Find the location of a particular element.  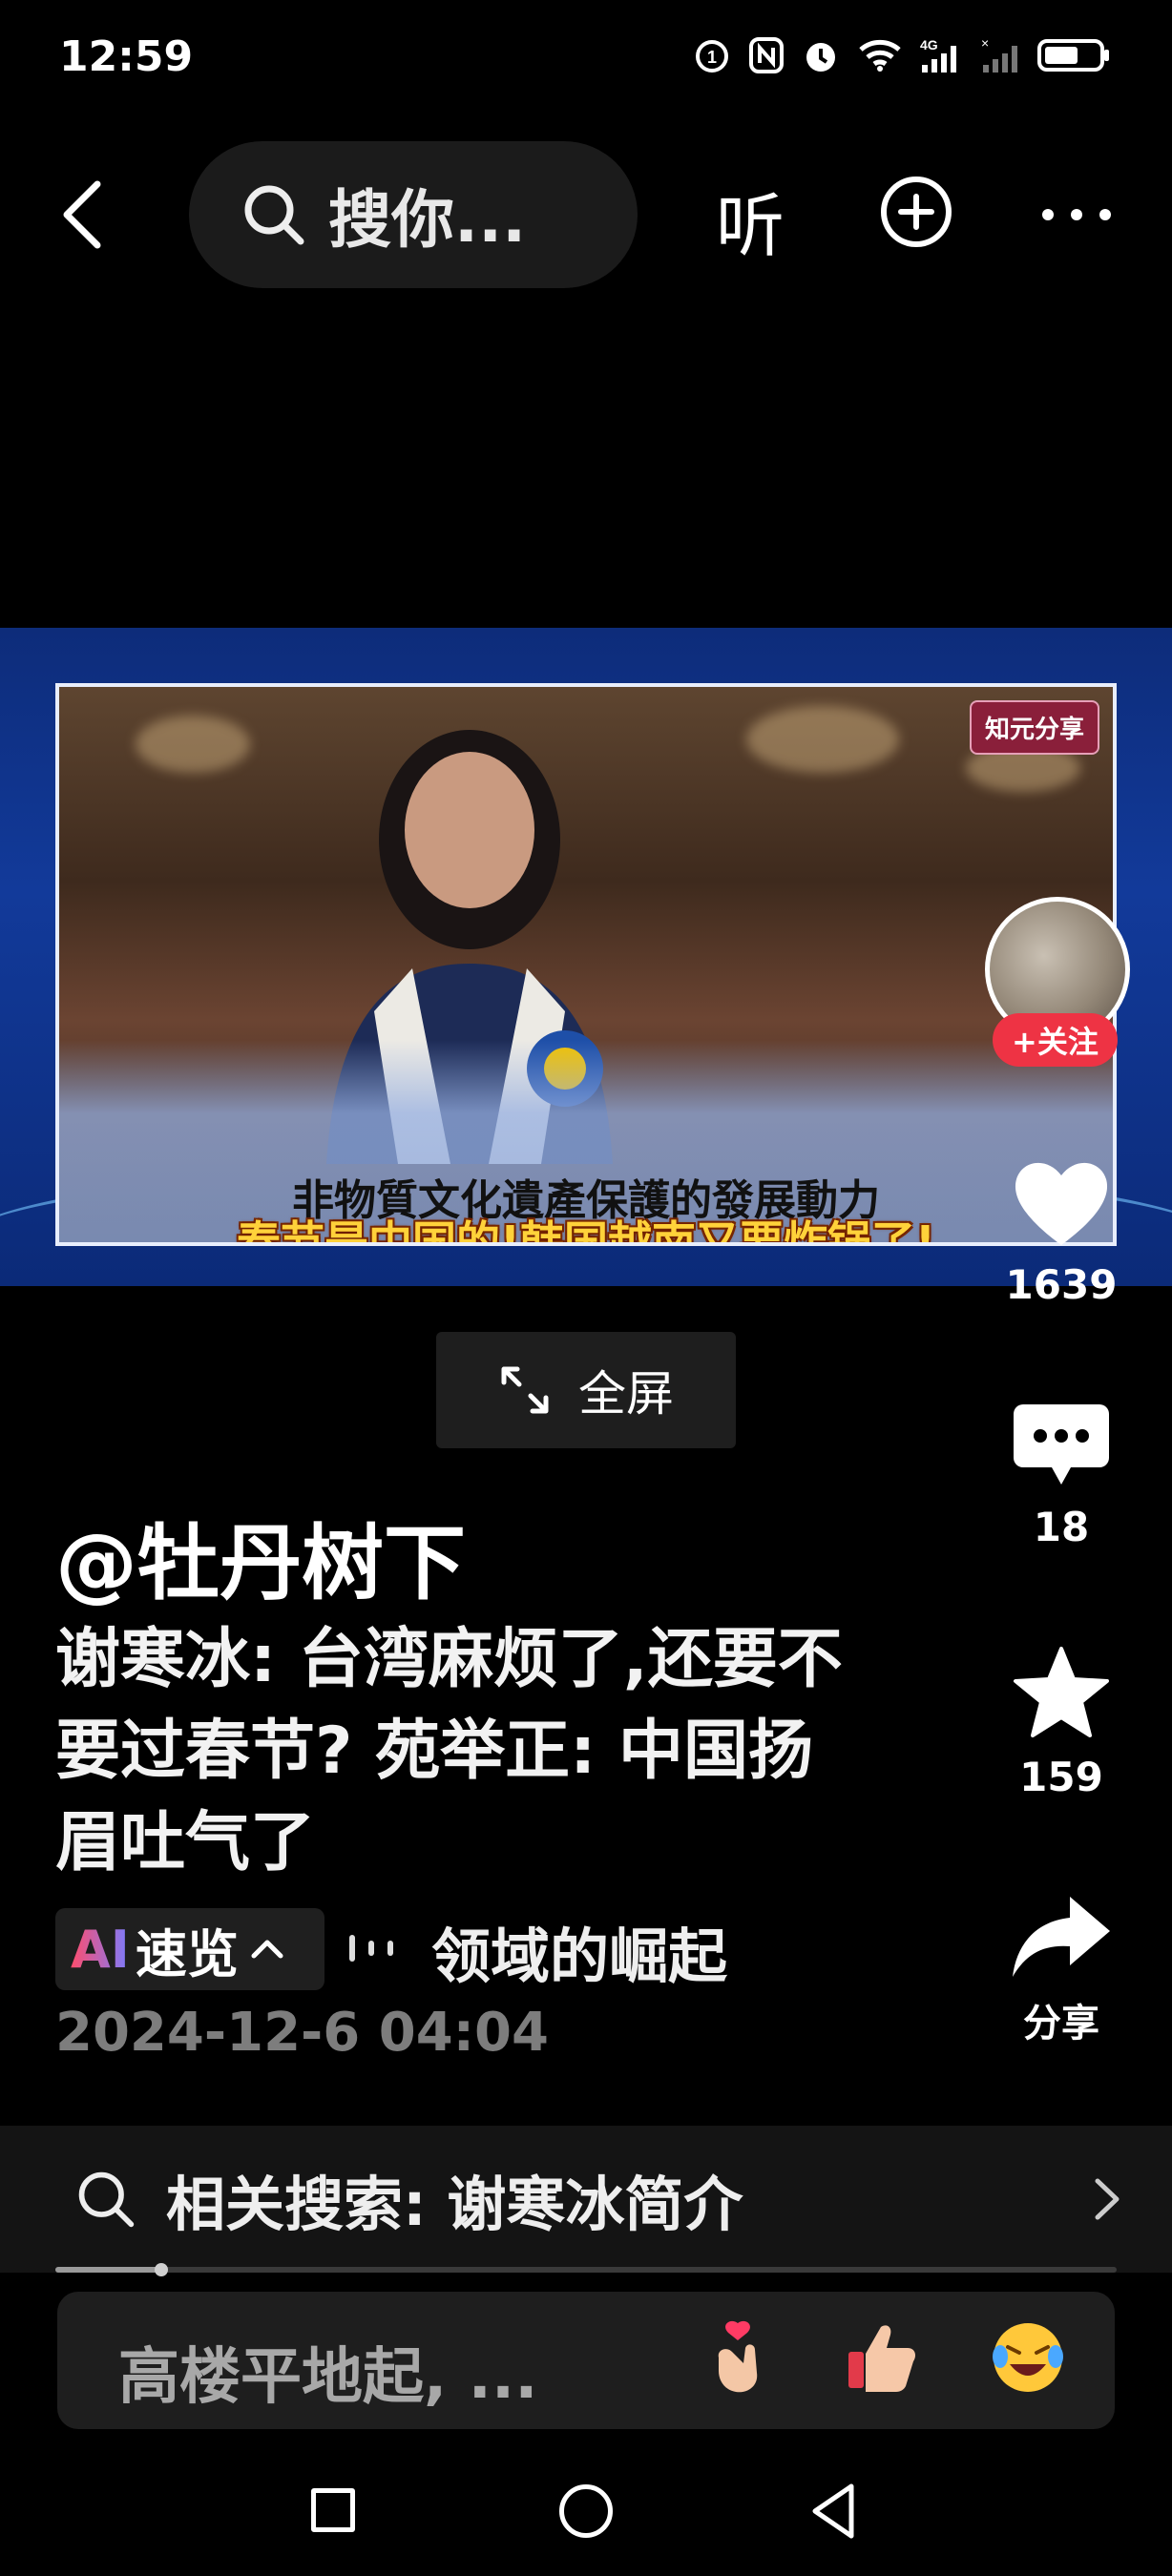

comment-button: 18 is located at coordinates (1061, 1475).